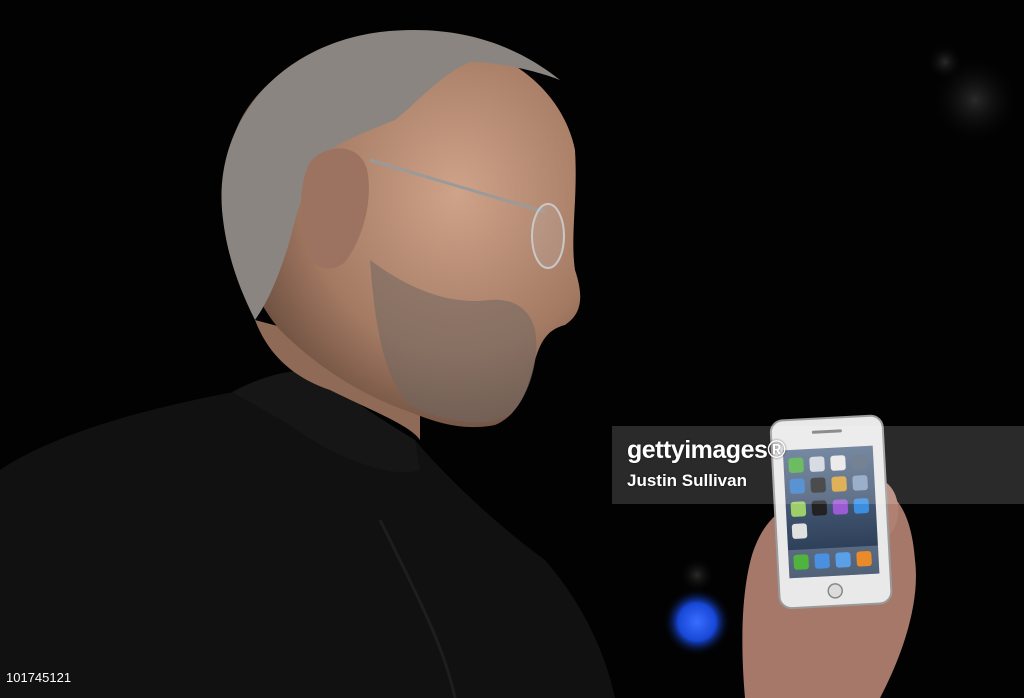 This screenshot has width=1024, height=698. Describe the element at coordinates (548, 236) in the screenshot. I see `glasses-lens` at that location.